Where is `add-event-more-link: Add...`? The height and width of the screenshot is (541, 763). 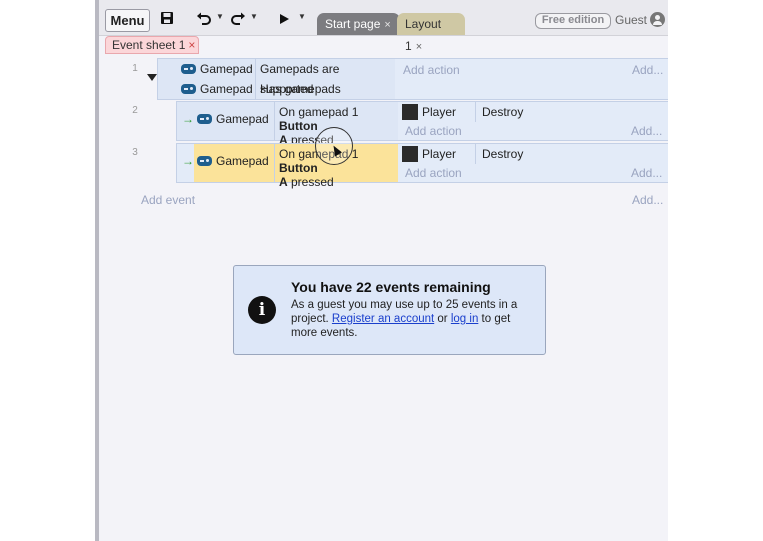 add-event-more-link: Add... is located at coordinates (647, 200).